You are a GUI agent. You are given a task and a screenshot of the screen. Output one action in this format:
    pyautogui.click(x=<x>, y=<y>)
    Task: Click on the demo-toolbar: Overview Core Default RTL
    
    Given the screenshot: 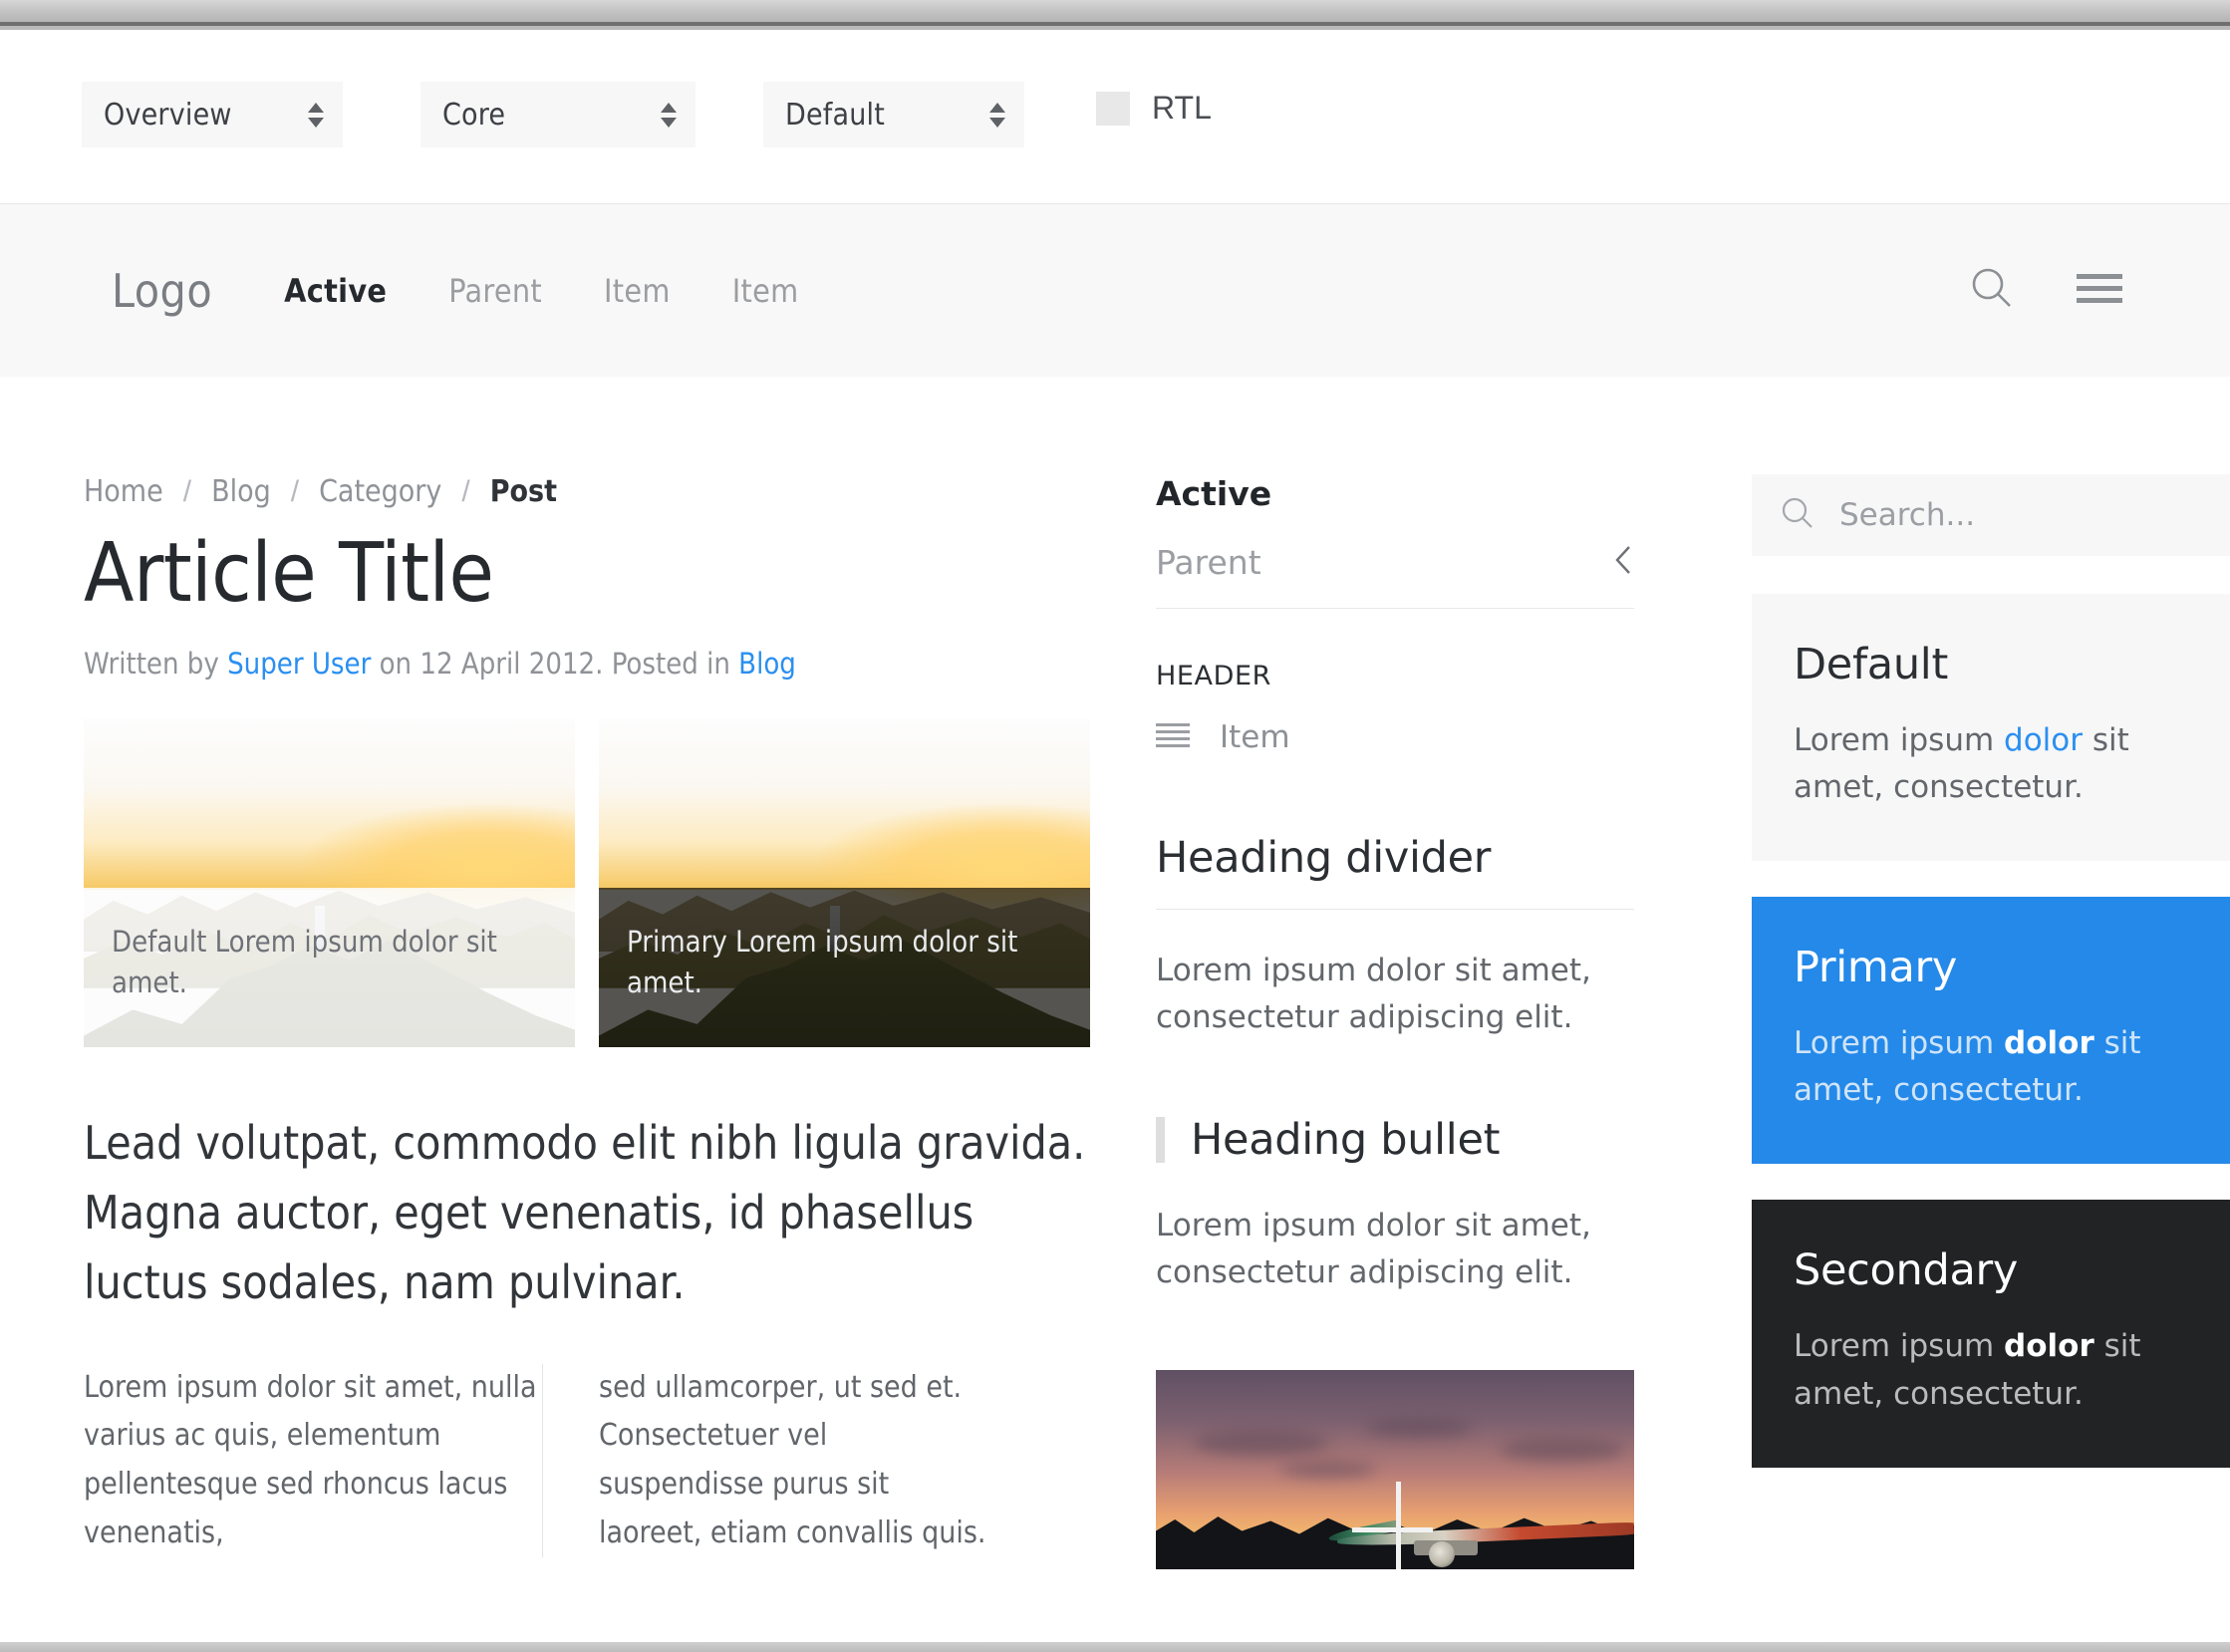 What is the action you would take?
    pyautogui.click(x=1115, y=117)
    